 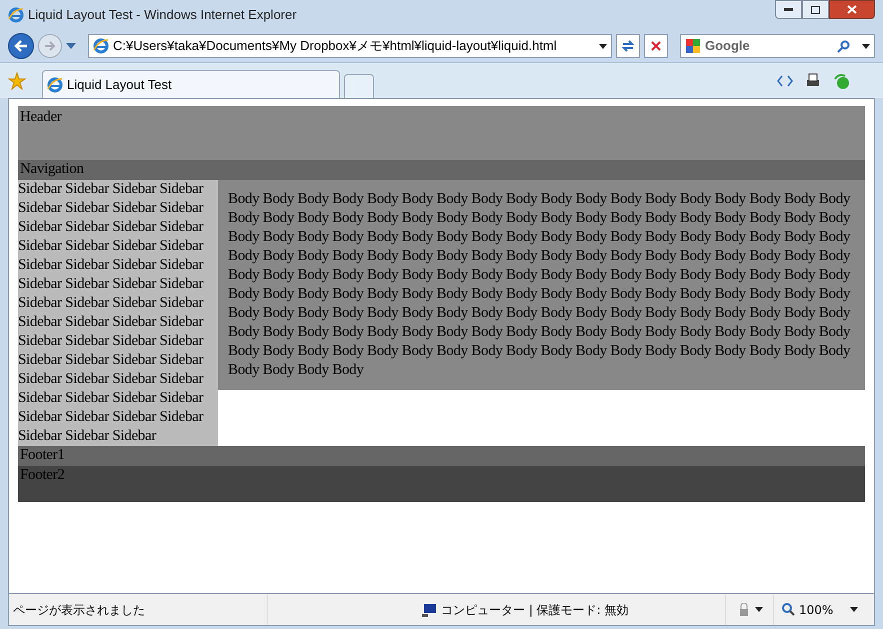 I want to click on page-footer2: Footer2, so click(x=441, y=484).